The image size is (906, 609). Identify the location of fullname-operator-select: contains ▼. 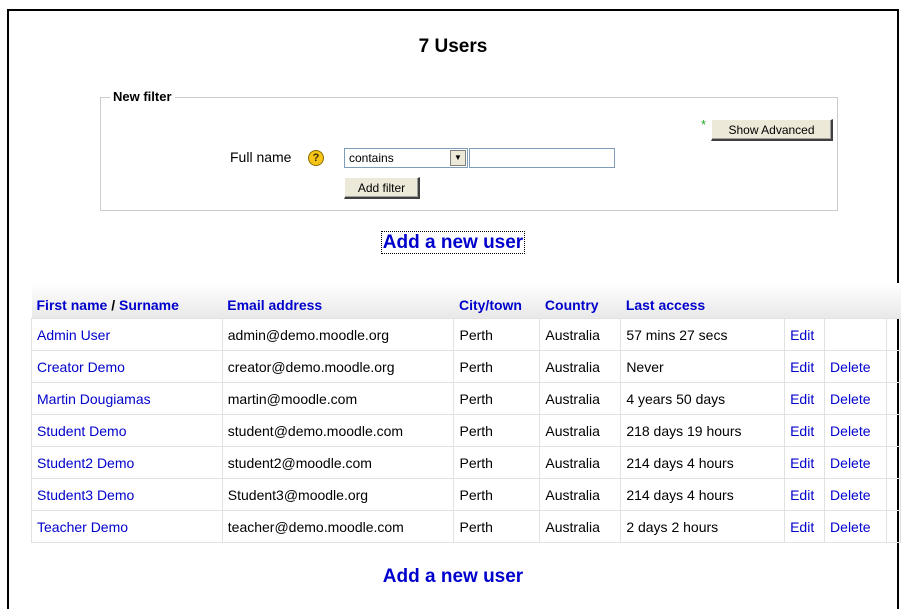
(406, 158).